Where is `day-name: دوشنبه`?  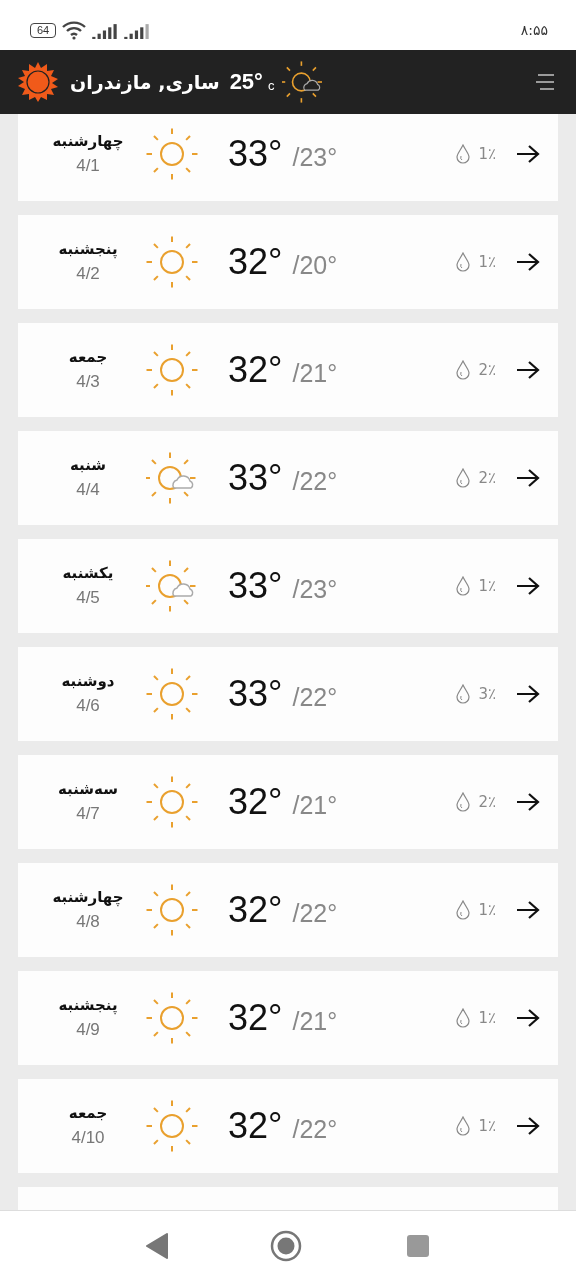 day-name: دوشنبه is located at coordinates (88, 681).